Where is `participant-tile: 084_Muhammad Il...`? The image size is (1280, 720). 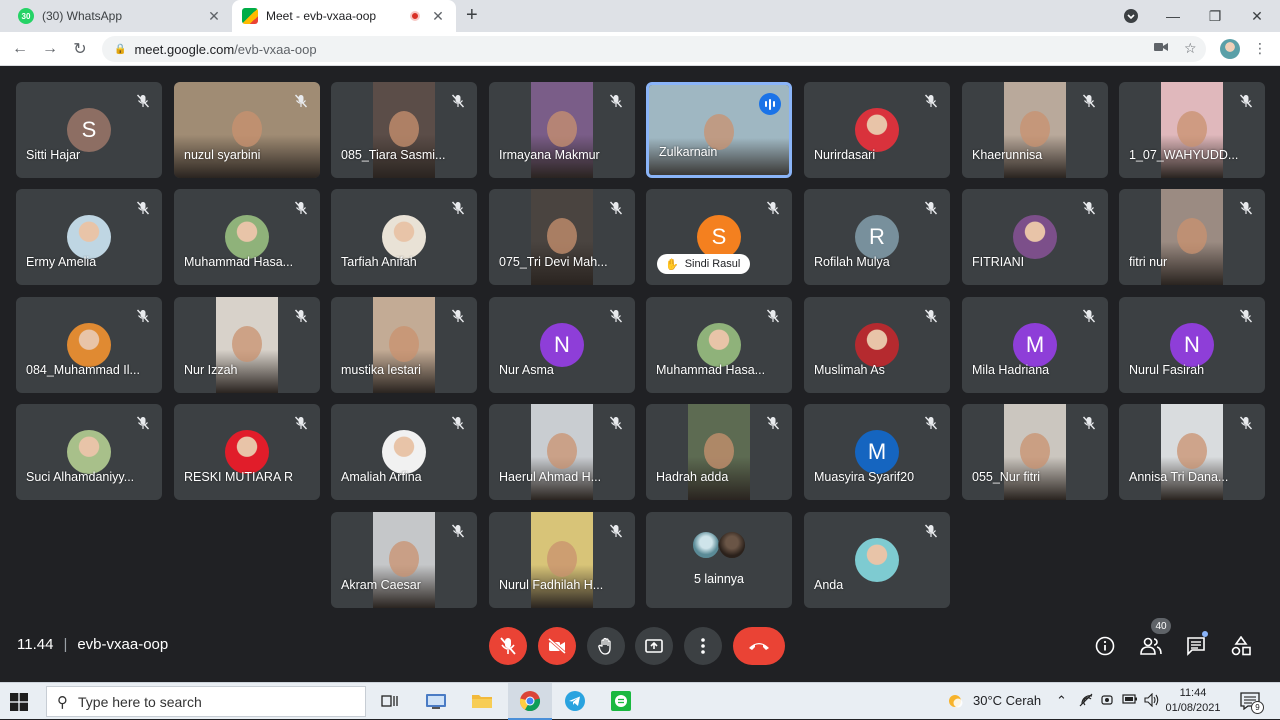
participant-tile: 084_Muhammad Il... is located at coordinates (89, 345).